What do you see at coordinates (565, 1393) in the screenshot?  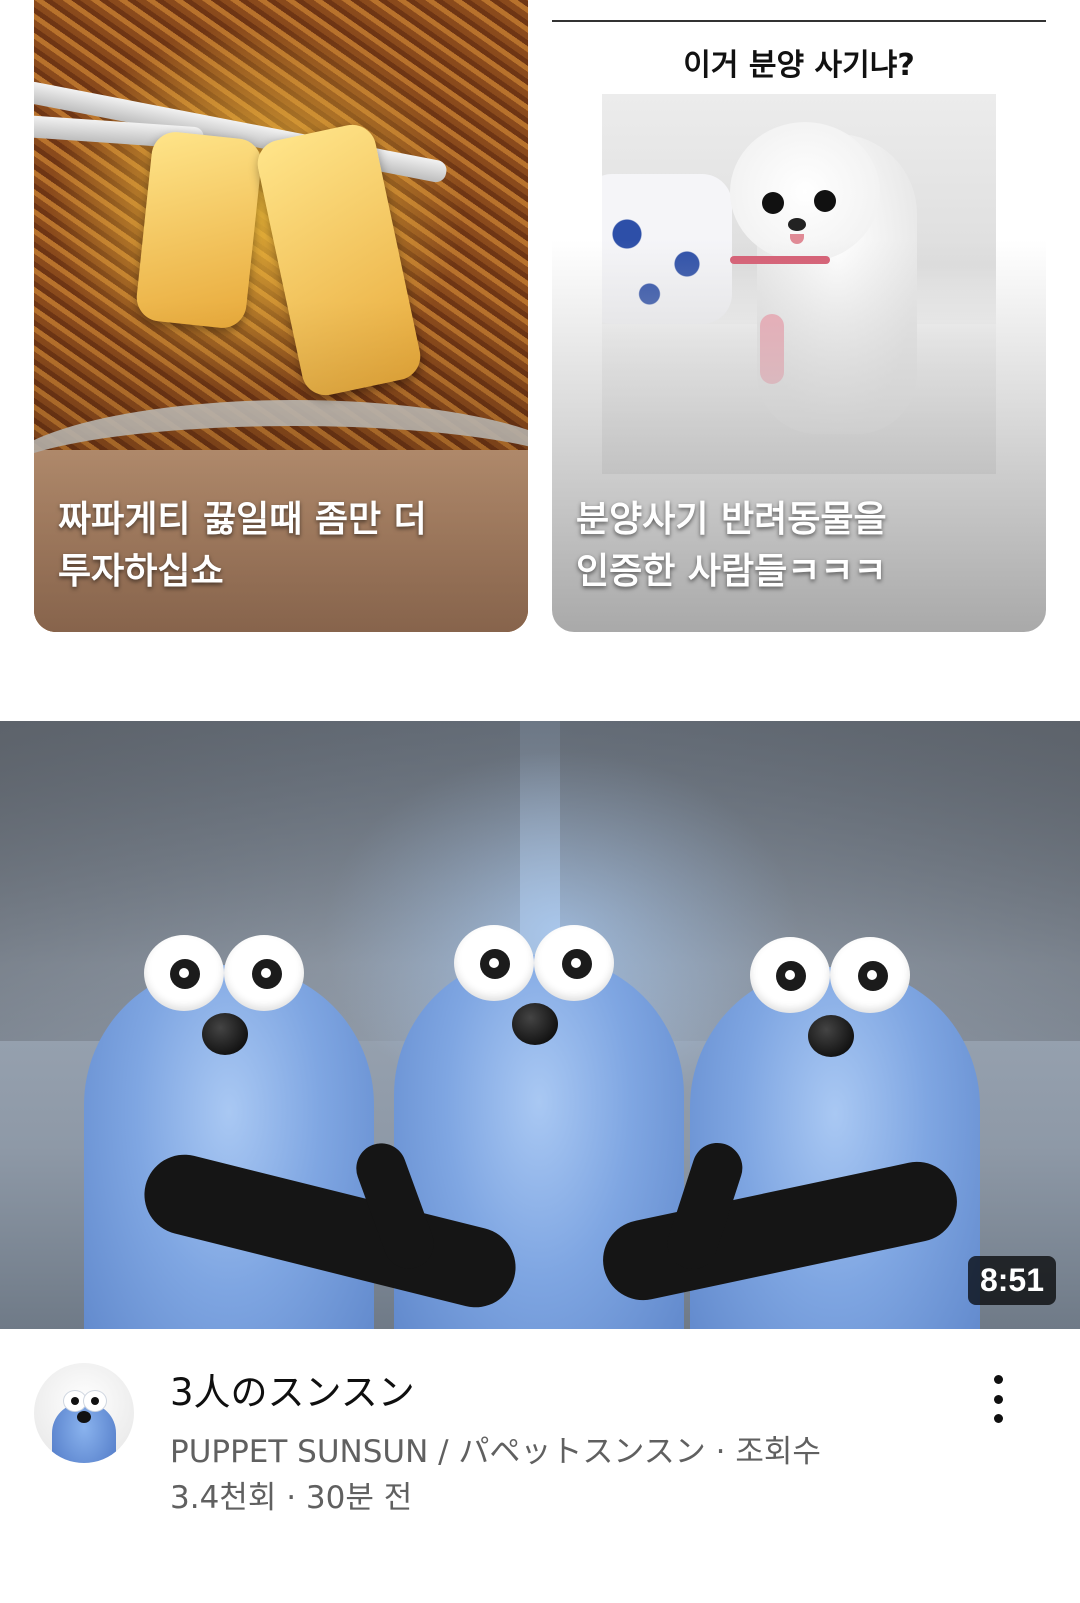 I see `video-title: 3人のスンスン` at bounding box center [565, 1393].